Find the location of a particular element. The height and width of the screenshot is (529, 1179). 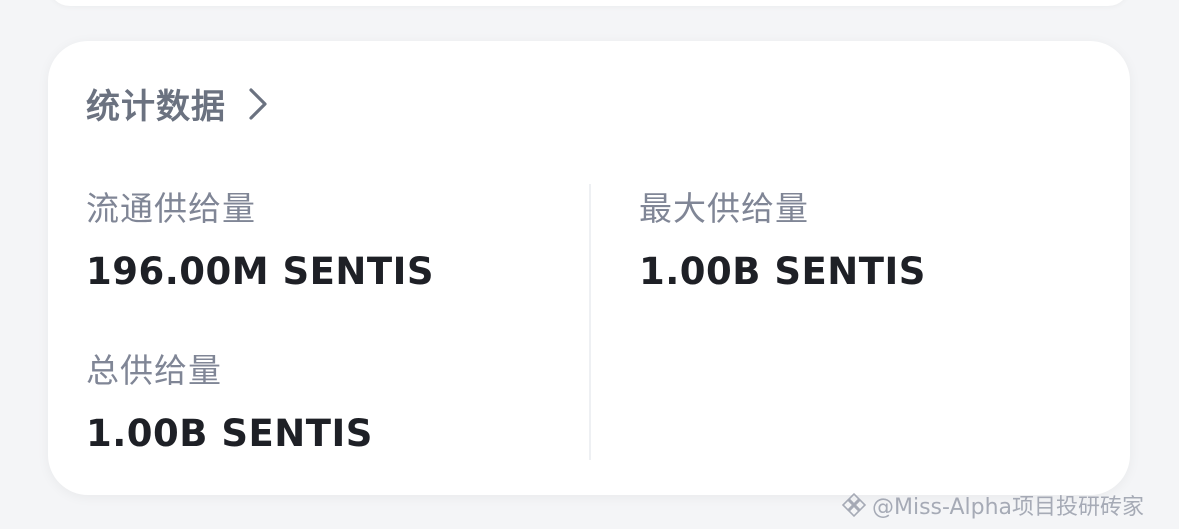

total-supply-value: 1.00B SENTIS is located at coordinates (229, 433).